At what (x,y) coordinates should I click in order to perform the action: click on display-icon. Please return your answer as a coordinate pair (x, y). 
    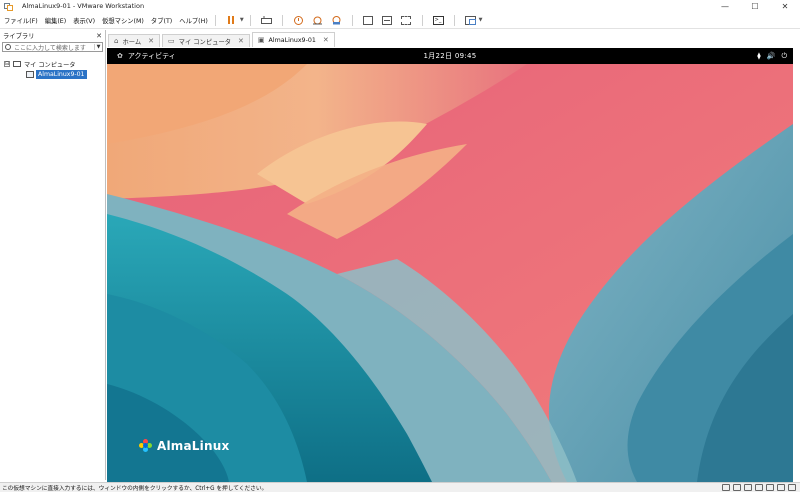
    Looking at the image, I should click on (781, 487).